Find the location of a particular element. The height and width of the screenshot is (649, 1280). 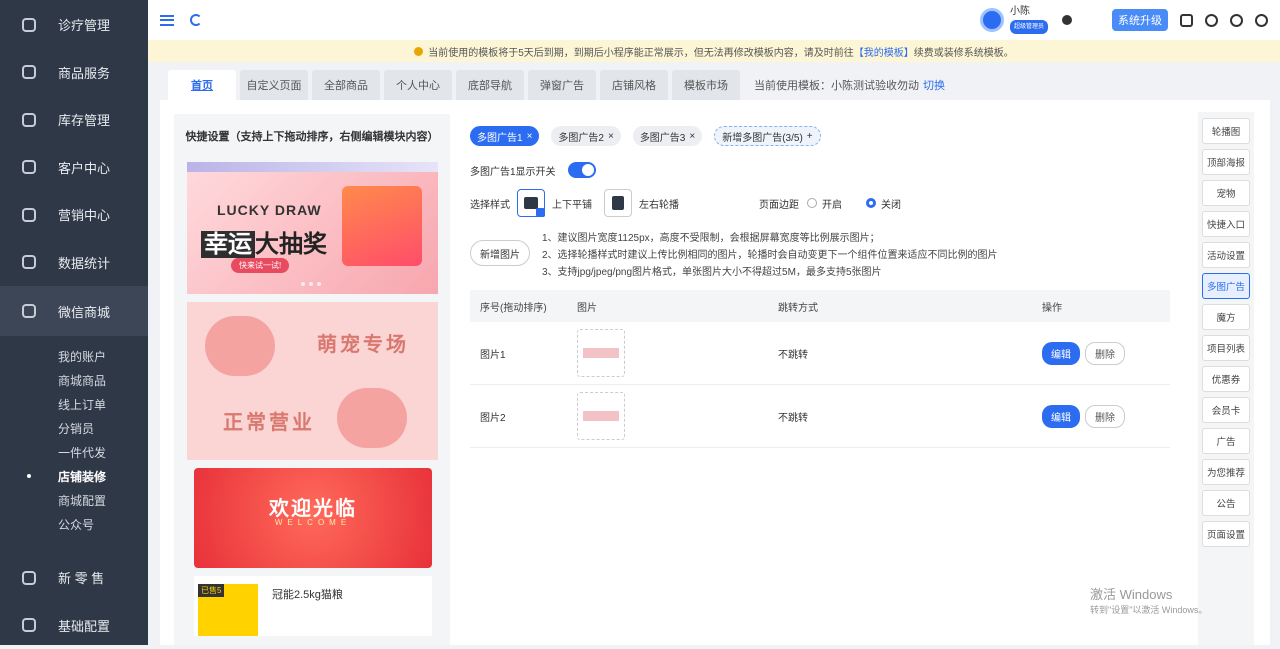

sub-store-decoration: 店铺装修 is located at coordinates (74, 476).